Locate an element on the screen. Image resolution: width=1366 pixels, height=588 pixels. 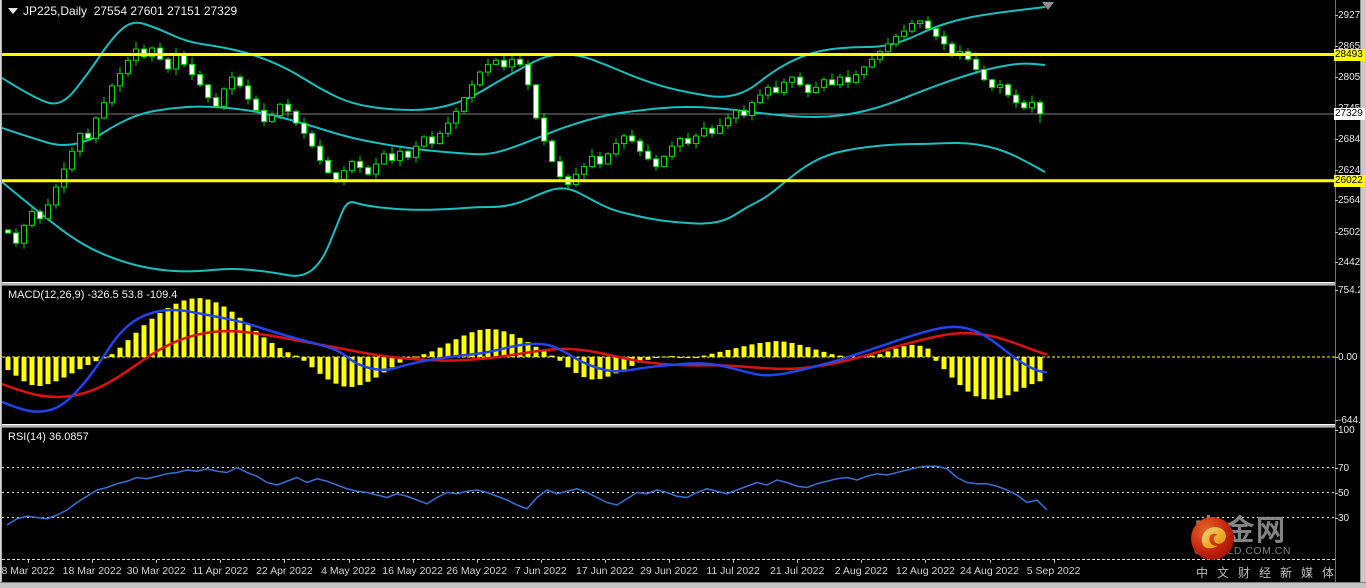
time-axis-label: 7 Jun 2022 is located at coordinates (540, 571).